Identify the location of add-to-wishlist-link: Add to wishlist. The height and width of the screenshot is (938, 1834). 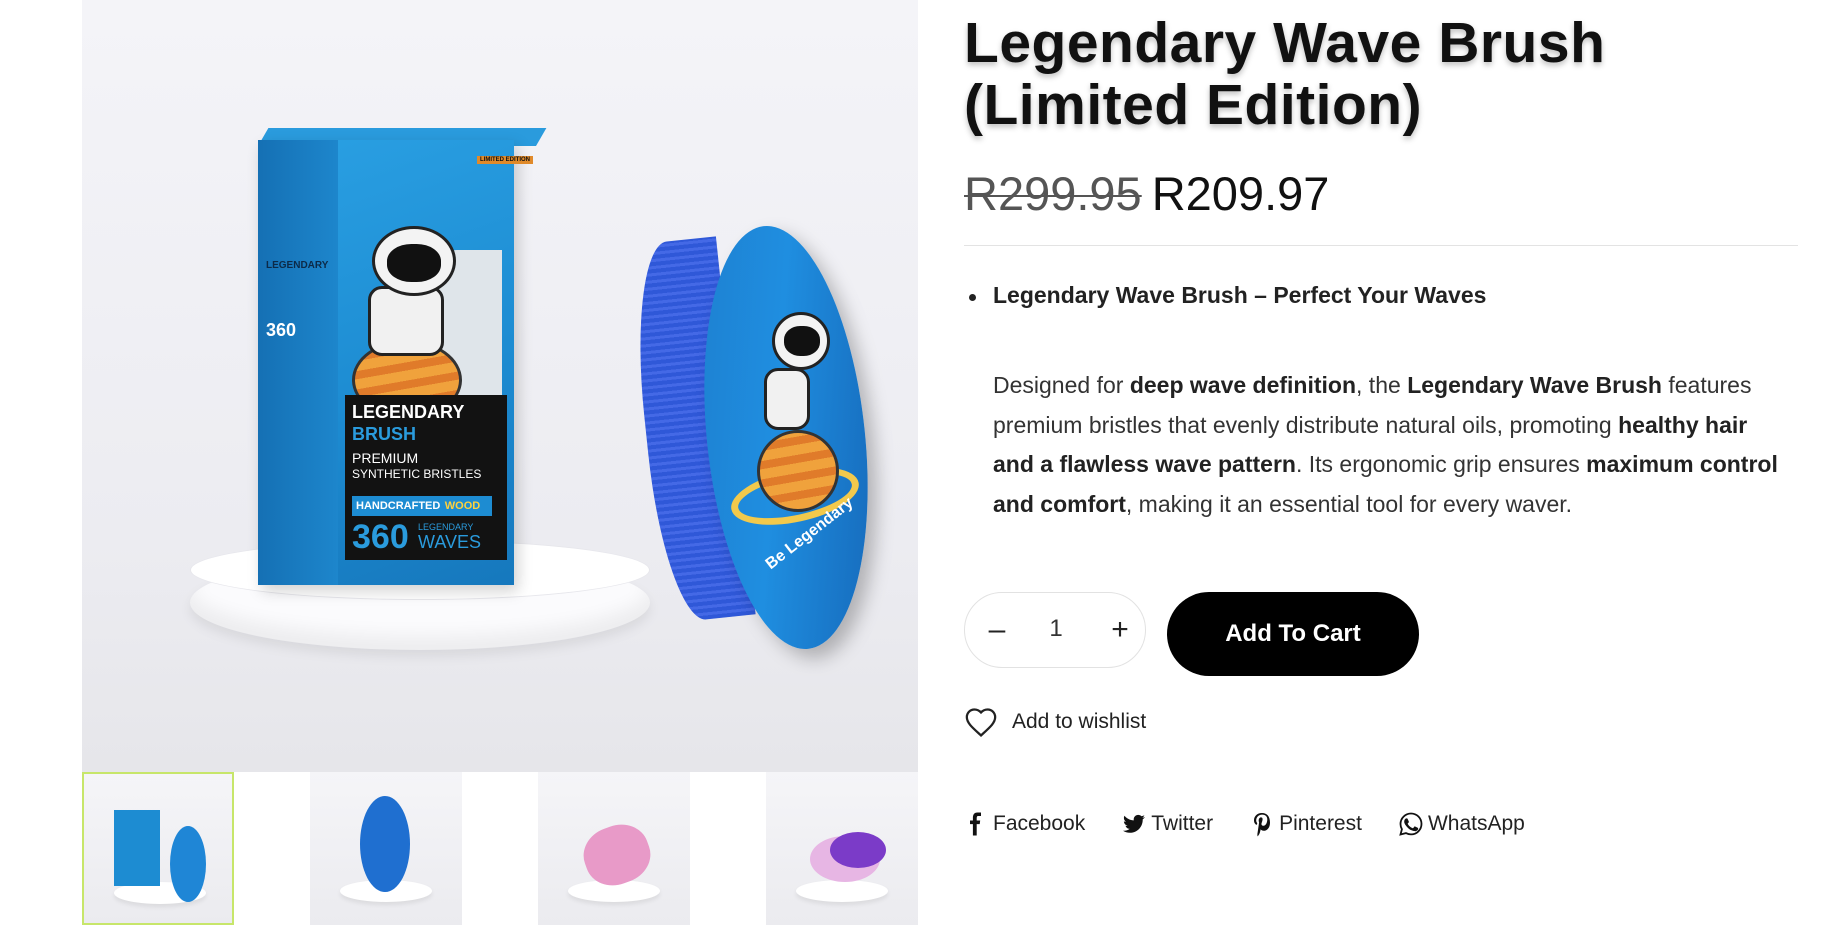
(1055, 722).